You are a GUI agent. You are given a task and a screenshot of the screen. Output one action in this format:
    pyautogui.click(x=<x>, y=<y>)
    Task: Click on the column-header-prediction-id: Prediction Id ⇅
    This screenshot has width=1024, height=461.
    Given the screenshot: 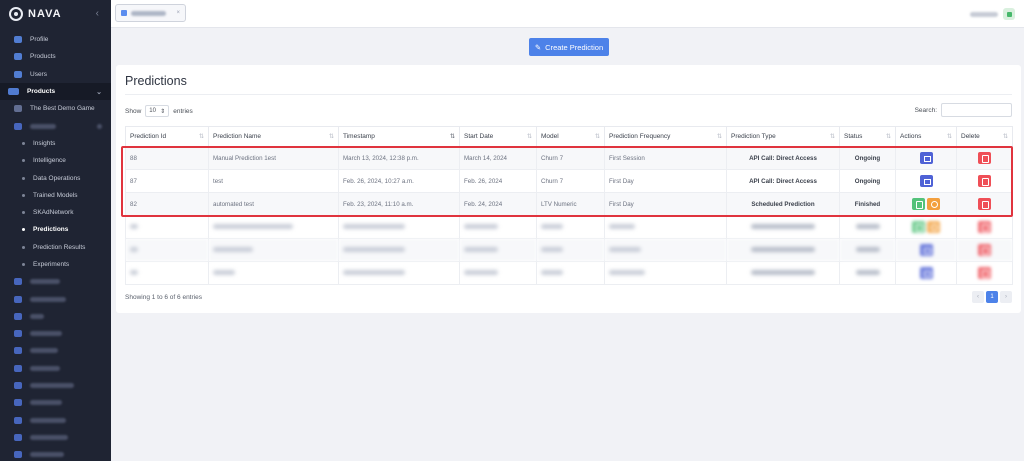 What is the action you would take?
    pyautogui.click(x=167, y=136)
    